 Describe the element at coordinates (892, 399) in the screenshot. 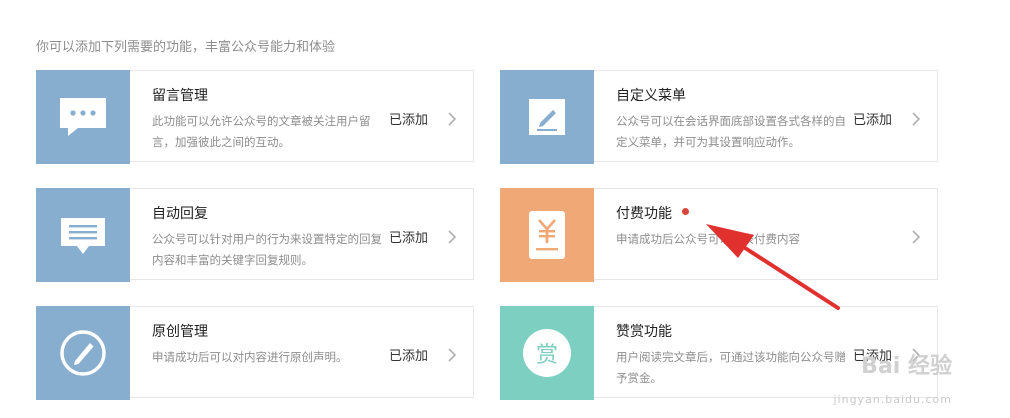

I see `watermark-url: jingyan.baidu.com` at that location.